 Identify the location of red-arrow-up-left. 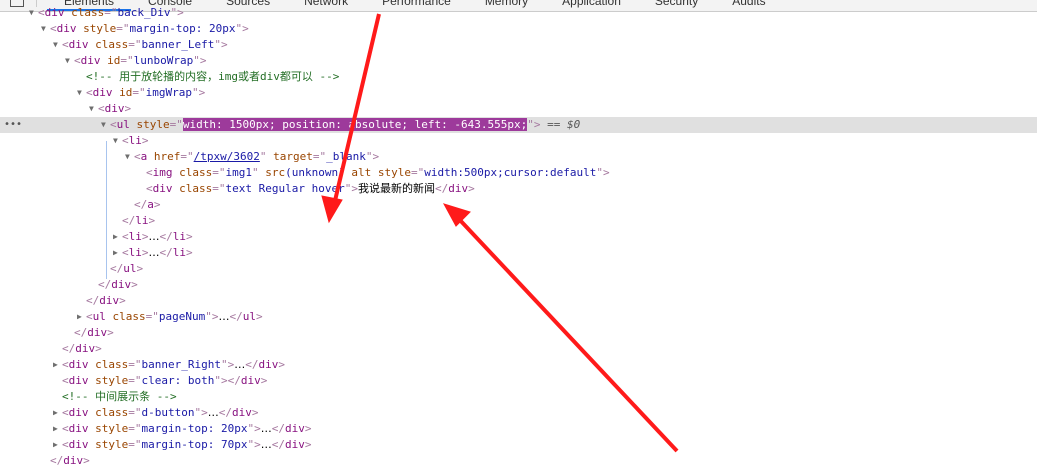
(560, 328).